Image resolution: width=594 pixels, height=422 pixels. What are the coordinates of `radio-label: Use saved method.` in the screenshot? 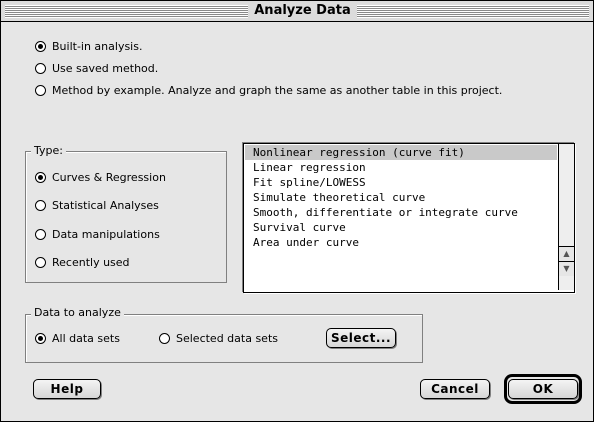 It's located at (105, 68).